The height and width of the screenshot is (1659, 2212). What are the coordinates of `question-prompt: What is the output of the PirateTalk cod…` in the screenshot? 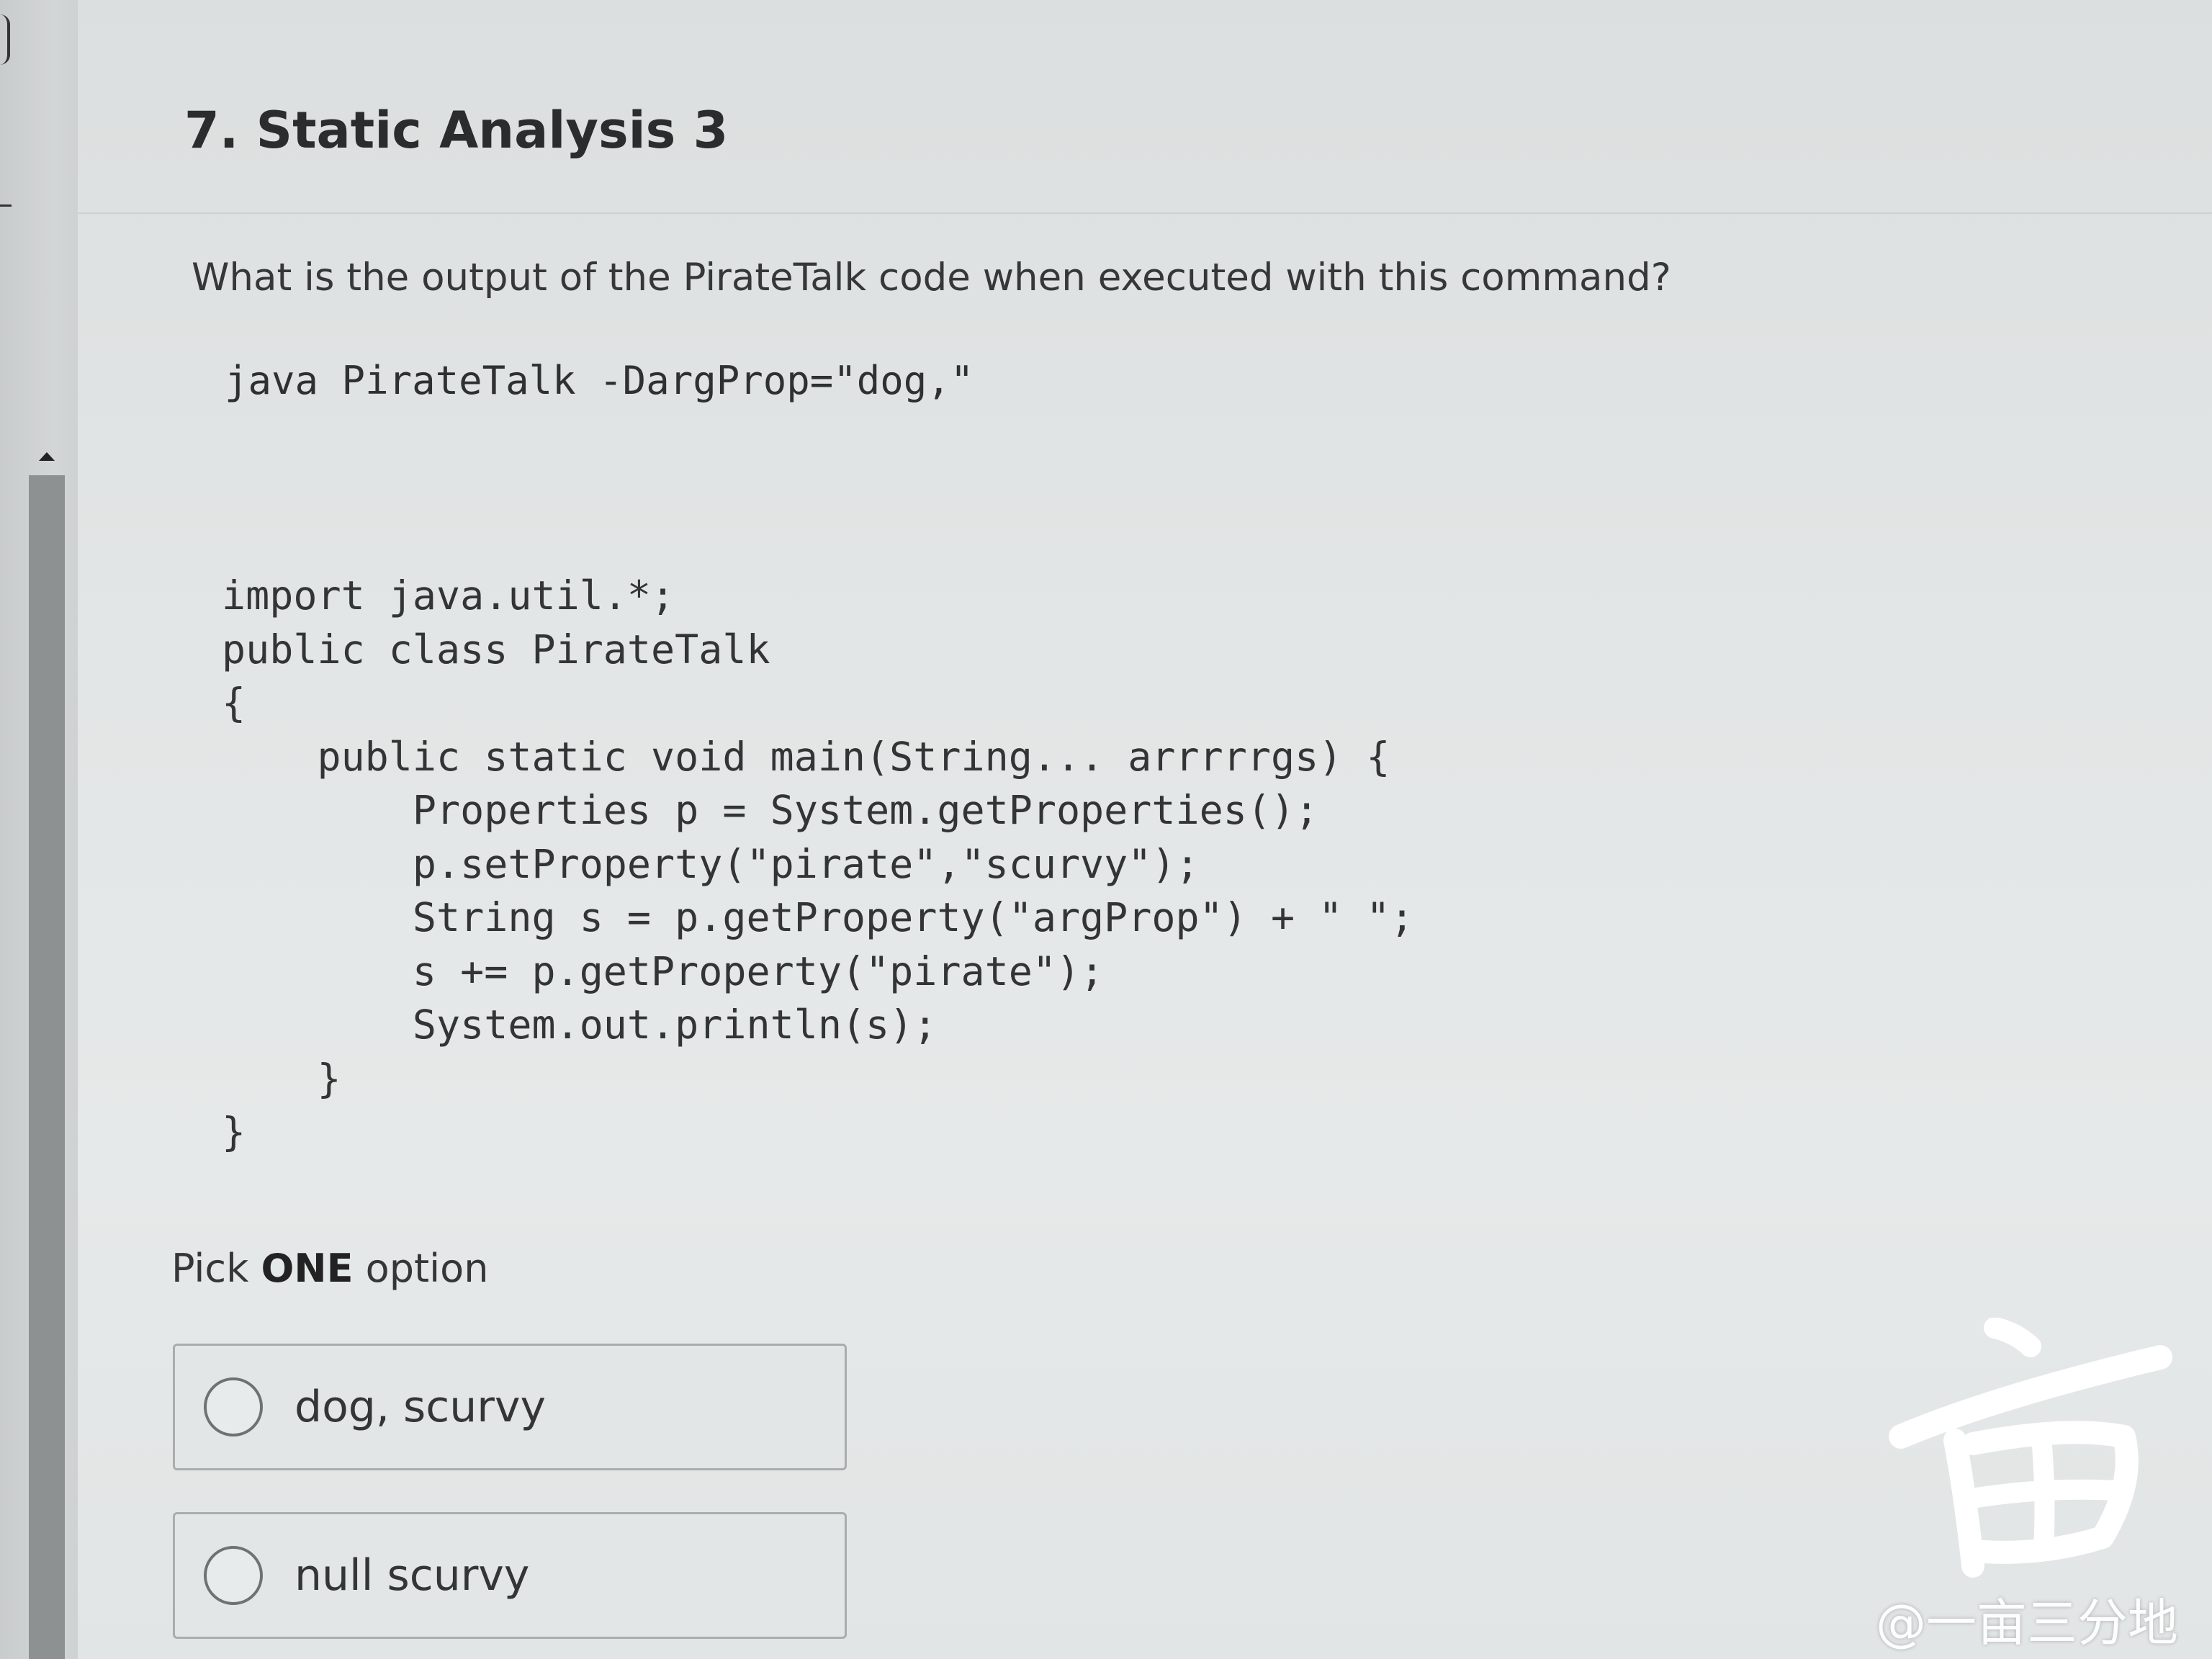 It's located at (931, 278).